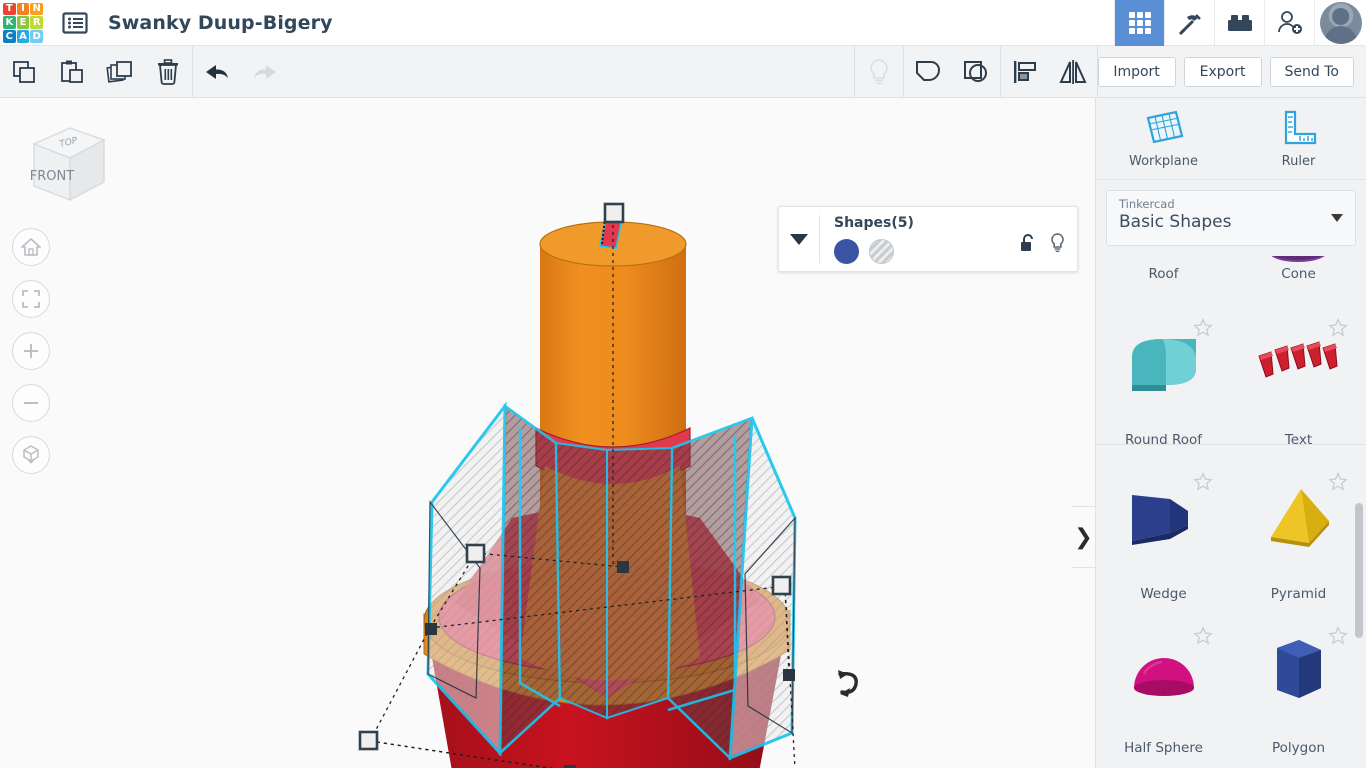  What do you see at coordinates (1028, 245) in the screenshot?
I see `unlock-icon` at bounding box center [1028, 245].